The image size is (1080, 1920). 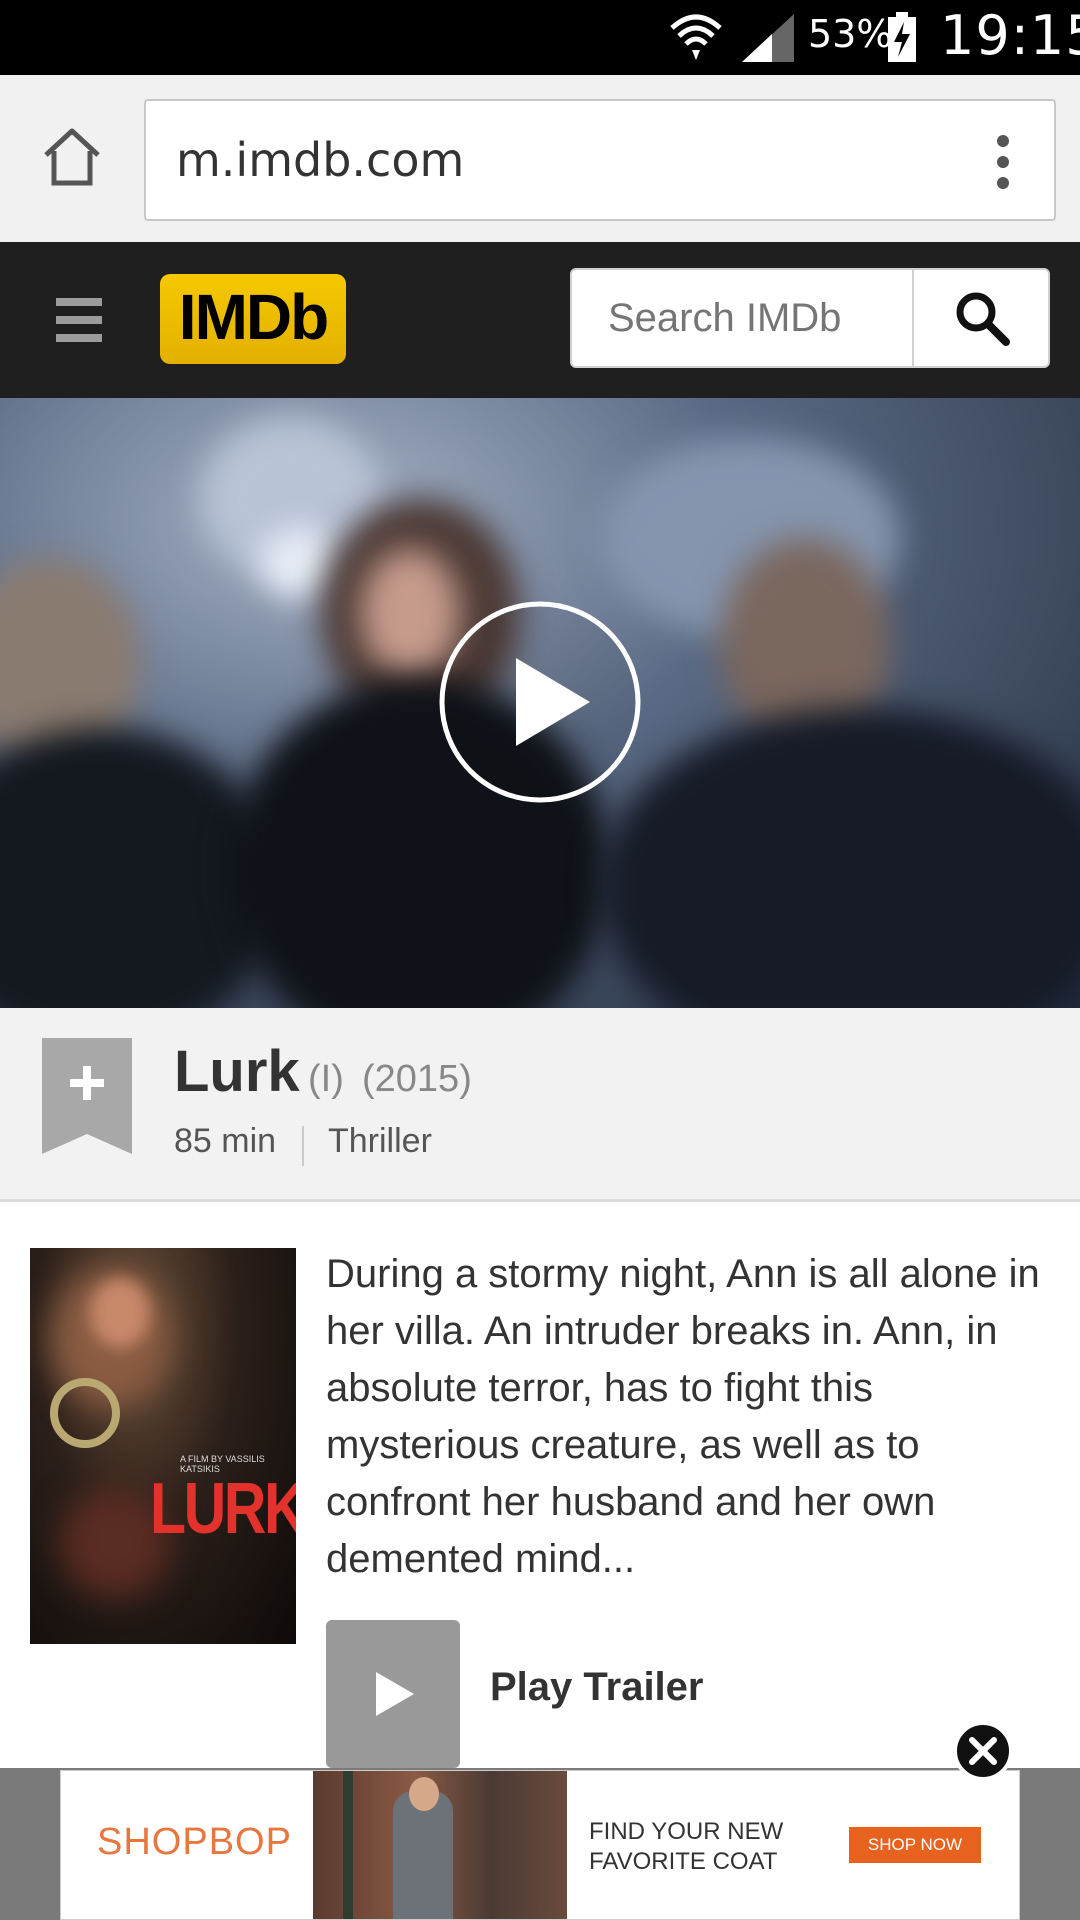 I want to click on address-bar: m.imdb.com, so click(x=600, y=160).